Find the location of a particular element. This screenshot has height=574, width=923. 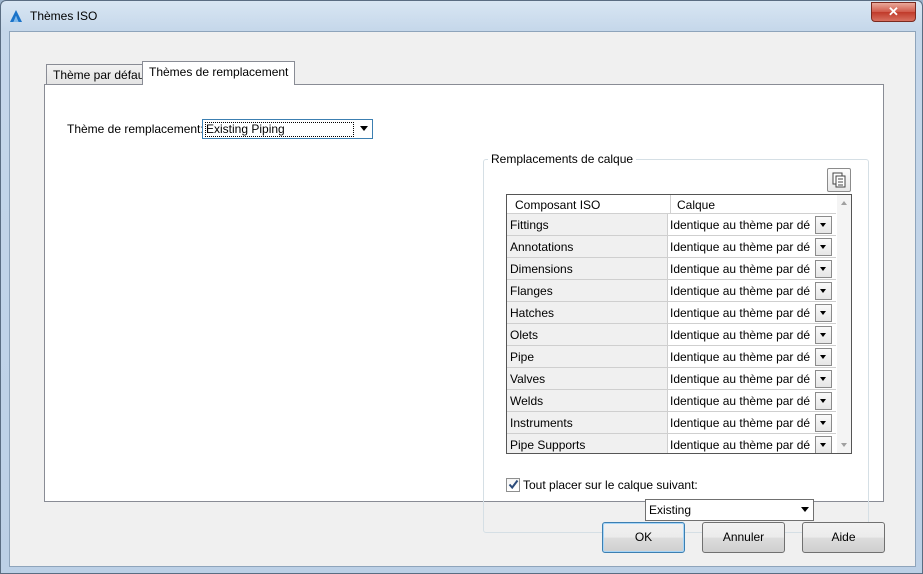

row-component-cell: Instruments is located at coordinates (587, 422).